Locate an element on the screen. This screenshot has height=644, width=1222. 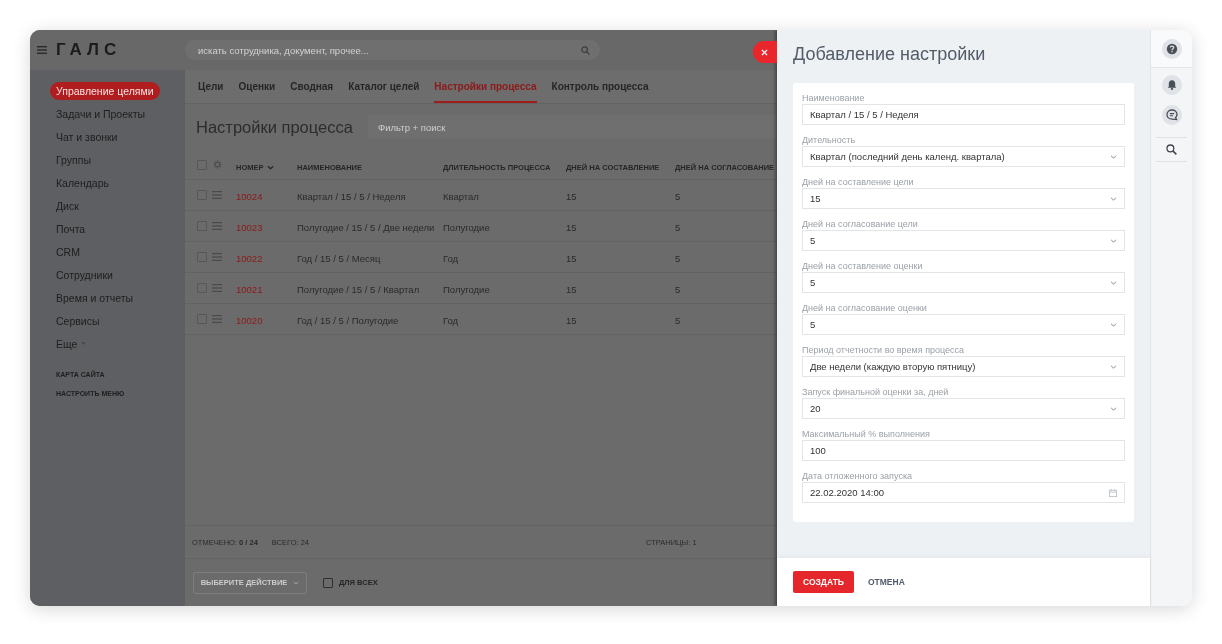
table-cell: Квартал / 15 / 5 / Неделя is located at coordinates (351, 196).